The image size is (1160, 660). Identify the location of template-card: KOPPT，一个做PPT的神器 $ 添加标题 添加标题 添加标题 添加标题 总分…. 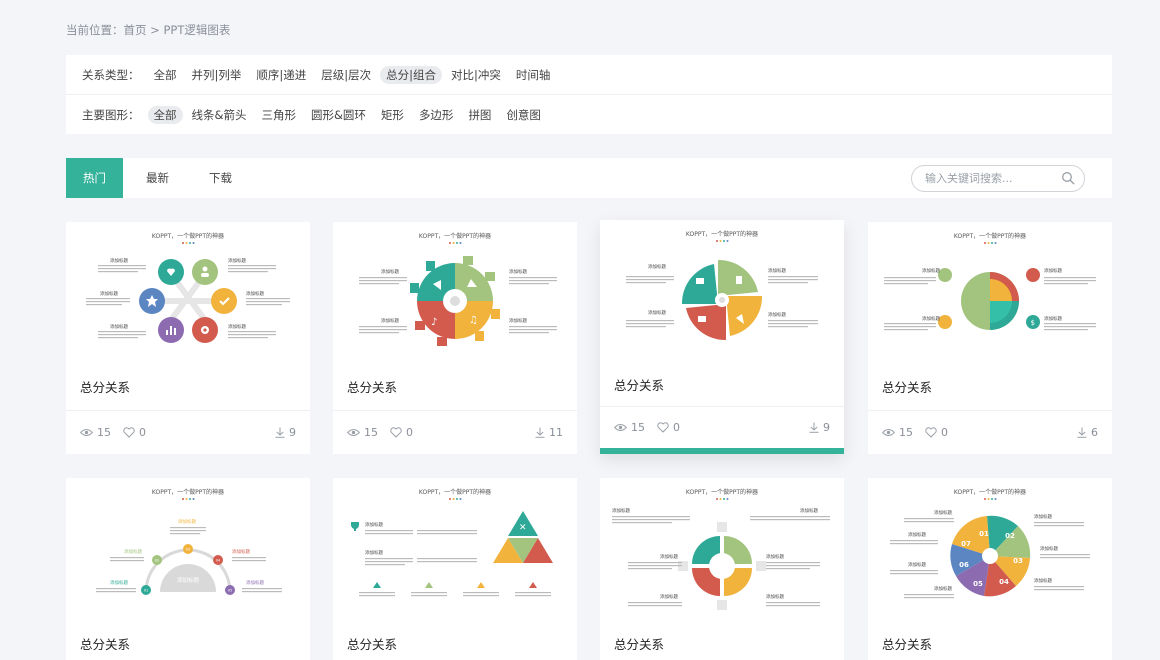
(990, 338).